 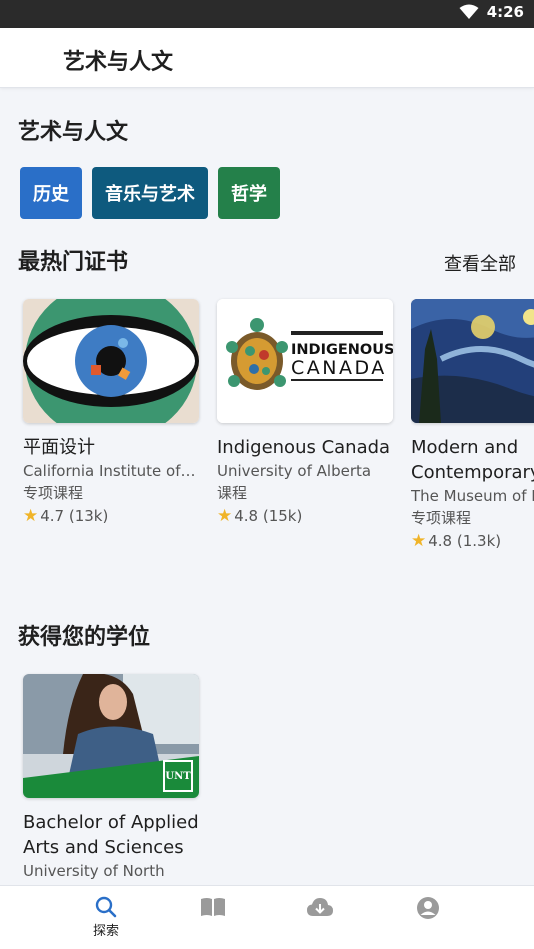 What do you see at coordinates (232, 493) in the screenshot?
I see `course-type: 课程` at bounding box center [232, 493].